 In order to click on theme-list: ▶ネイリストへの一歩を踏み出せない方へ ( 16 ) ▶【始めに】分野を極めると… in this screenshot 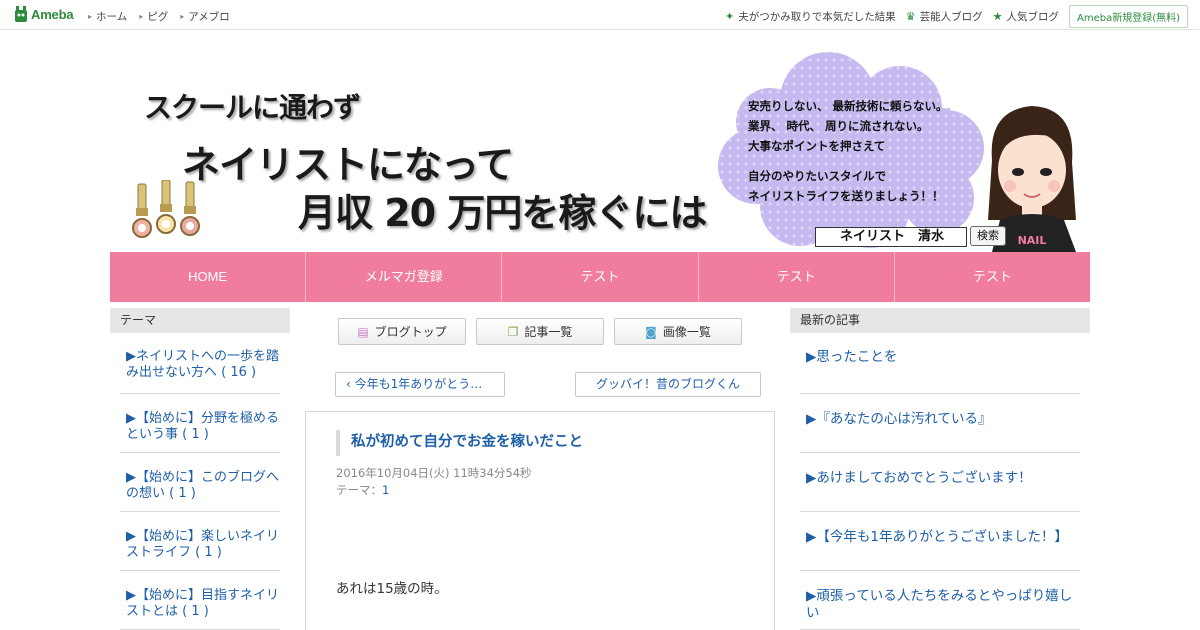, I will do `click(200, 466)`.